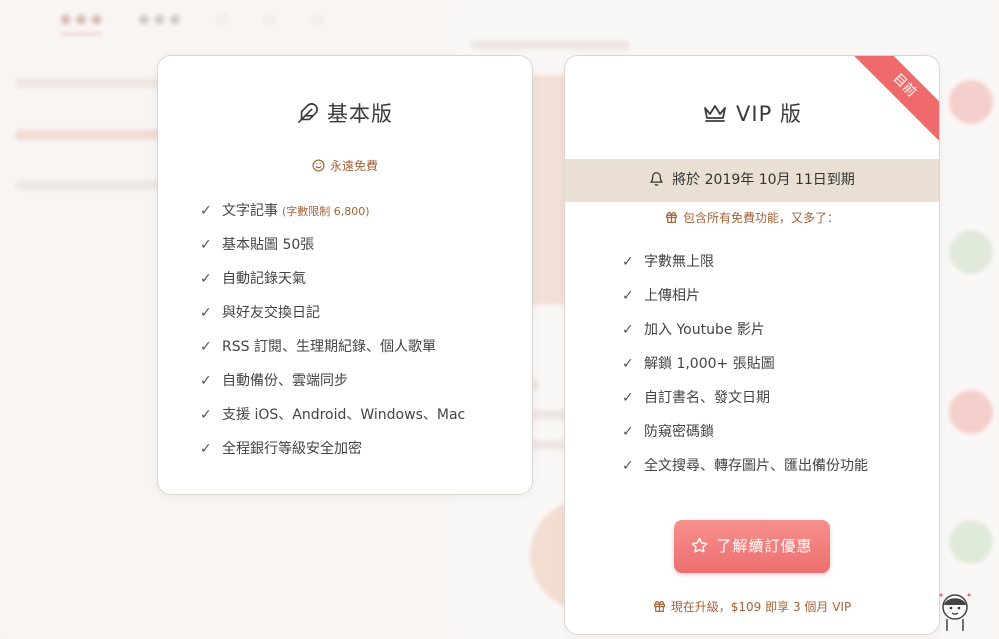 The height and width of the screenshot is (639, 999). What do you see at coordinates (271, 313) in the screenshot?
I see `feature-text: 與好友交換日記` at bounding box center [271, 313].